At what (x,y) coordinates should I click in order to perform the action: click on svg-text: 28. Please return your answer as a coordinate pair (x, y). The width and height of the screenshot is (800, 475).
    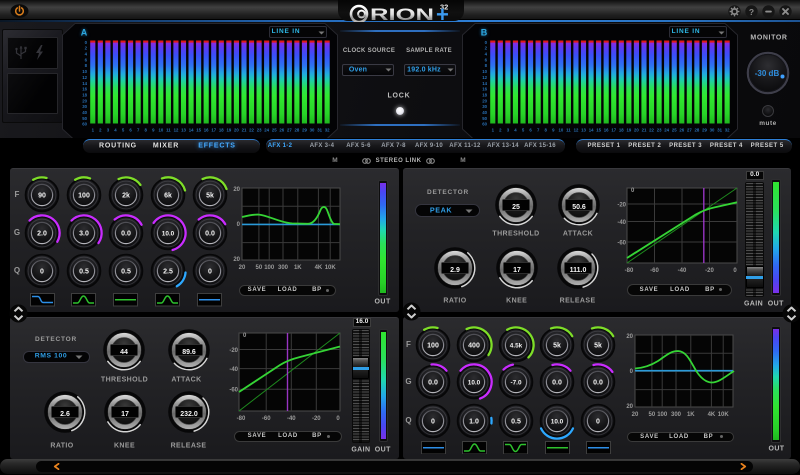
    Looking at the image, I should click on (297, 129).